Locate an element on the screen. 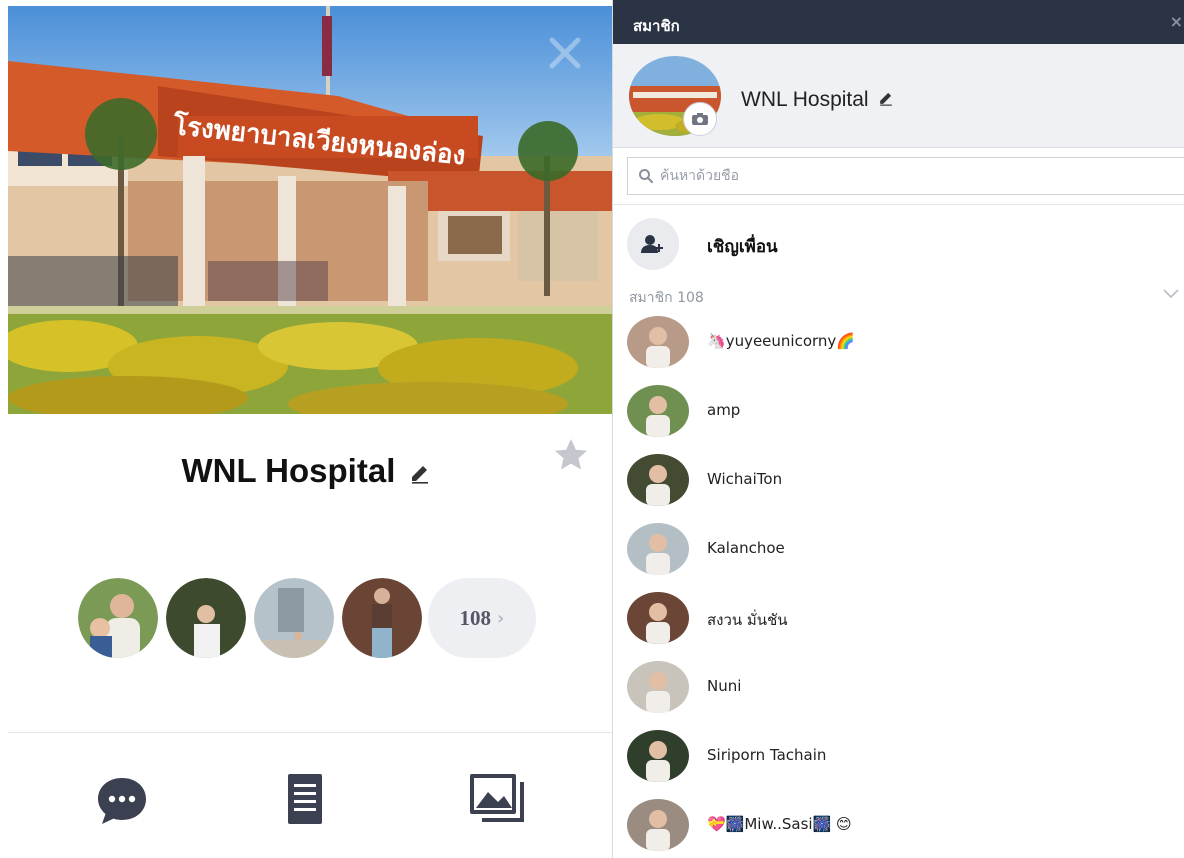  member-name-line: Kalanchoe is located at coordinates (746, 548).